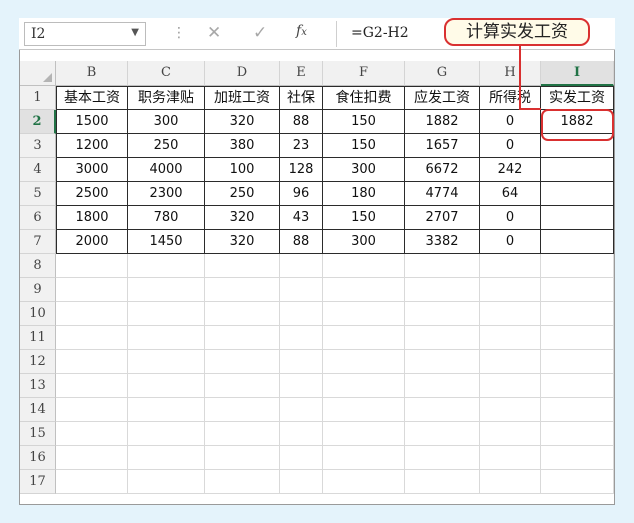 The image size is (634, 523). Describe the element at coordinates (92, 314) in the screenshot. I see `cell-b10` at that location.